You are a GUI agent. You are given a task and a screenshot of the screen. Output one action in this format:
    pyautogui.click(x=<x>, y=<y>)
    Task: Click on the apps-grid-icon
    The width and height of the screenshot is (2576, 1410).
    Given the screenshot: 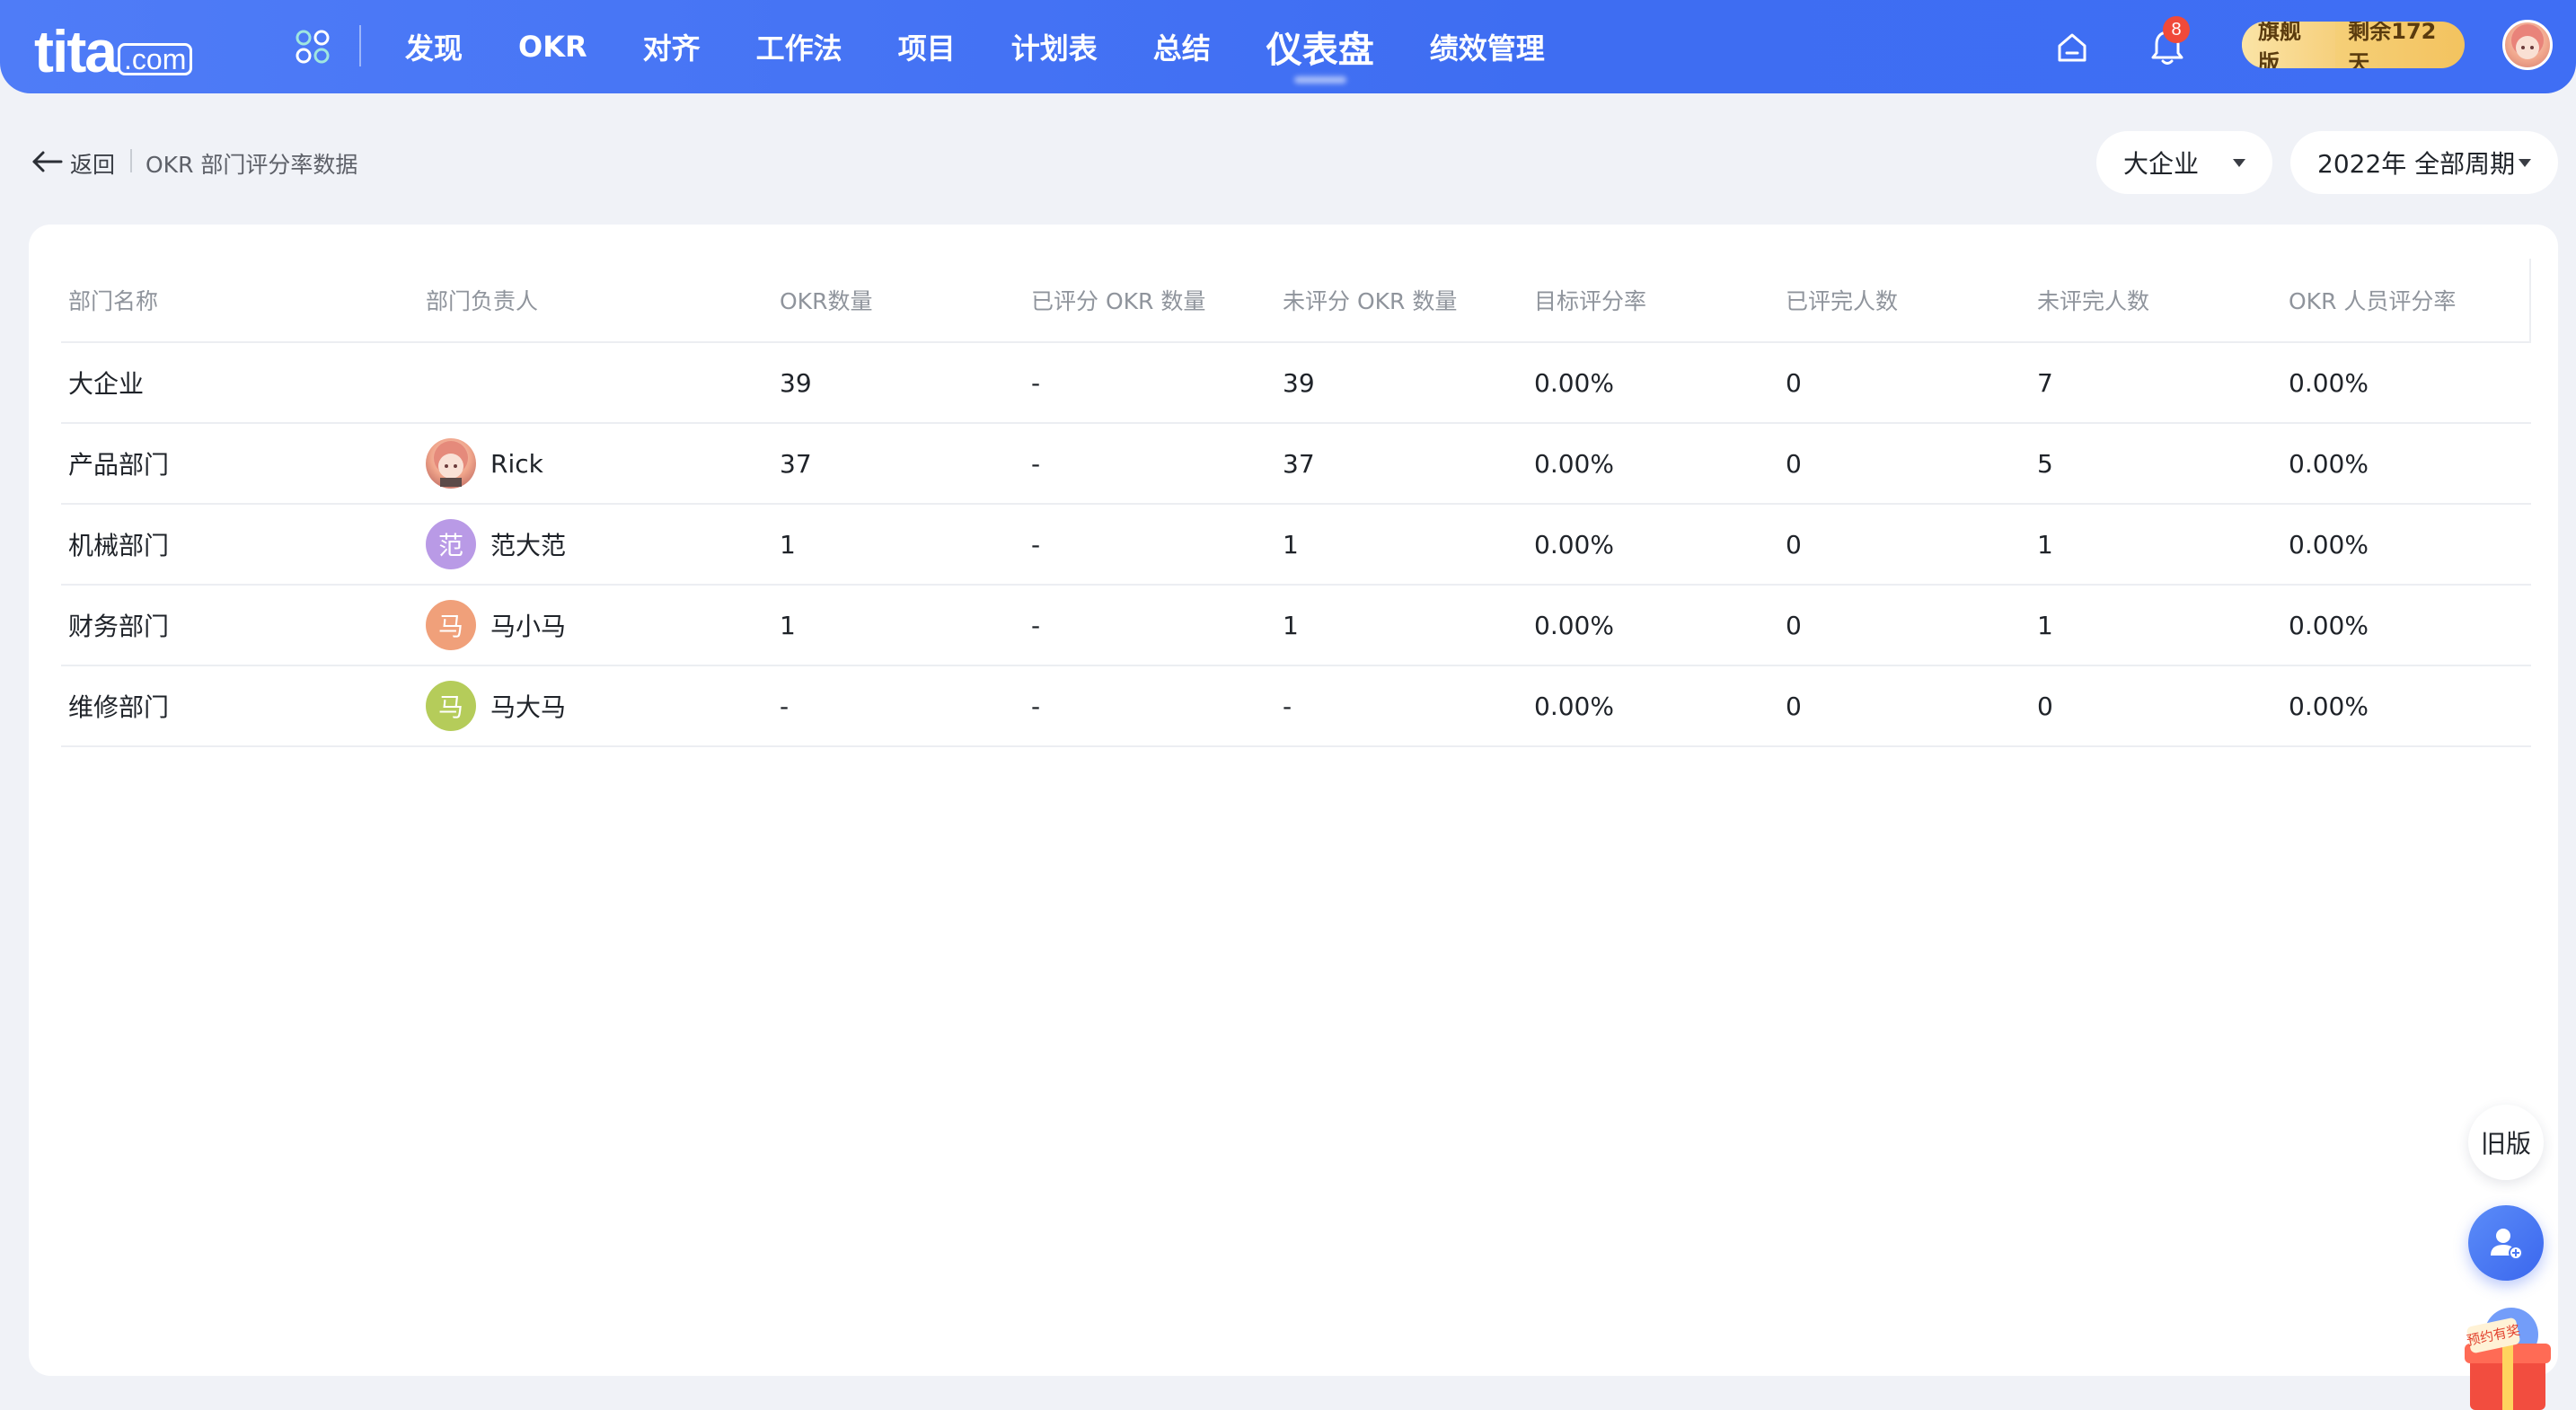 What is the action you would take?
    pyautogui.click(x=313, y=47)
    